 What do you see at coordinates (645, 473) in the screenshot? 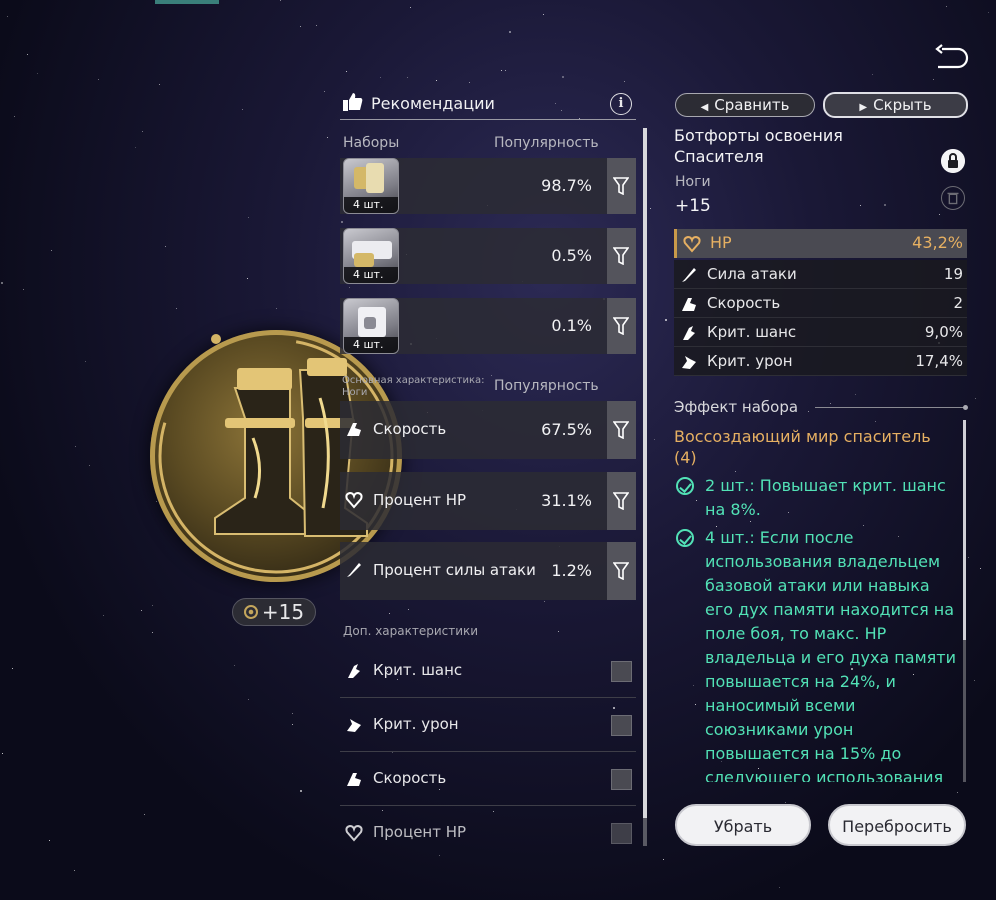
I see `recommendations-scroll-thumb` at bounding box center [645, 473].